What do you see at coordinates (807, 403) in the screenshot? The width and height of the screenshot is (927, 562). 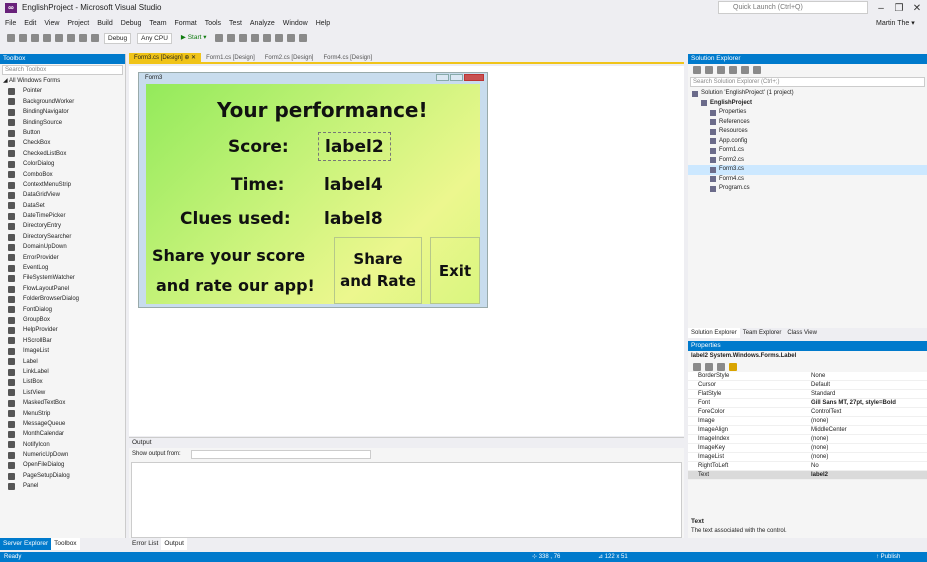 I see `property-row: Font Gill Sans MT, 27pt, style=Bold` at bounding box center [807, 403].